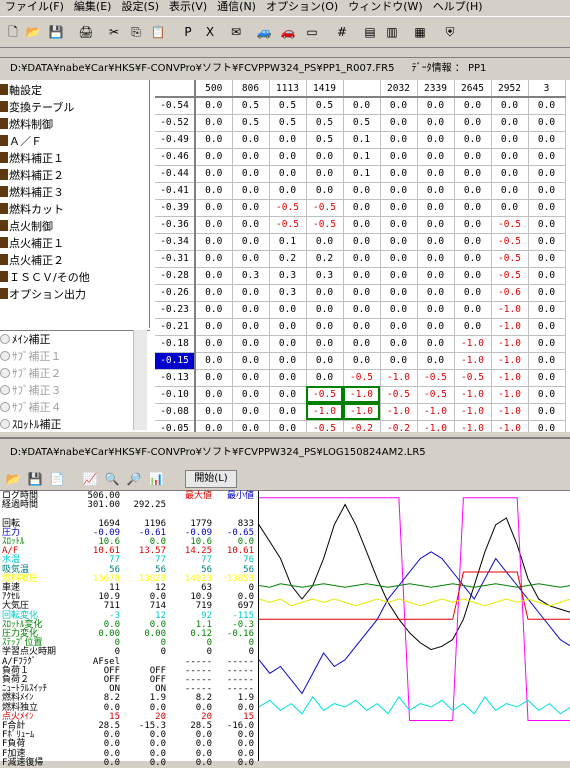 The height and width of the screenshot is (768, 570). What do you see at coordinates (175, 208) in the screenshot?
I see `row-header: -0.39` at bounding box center [175, 208].